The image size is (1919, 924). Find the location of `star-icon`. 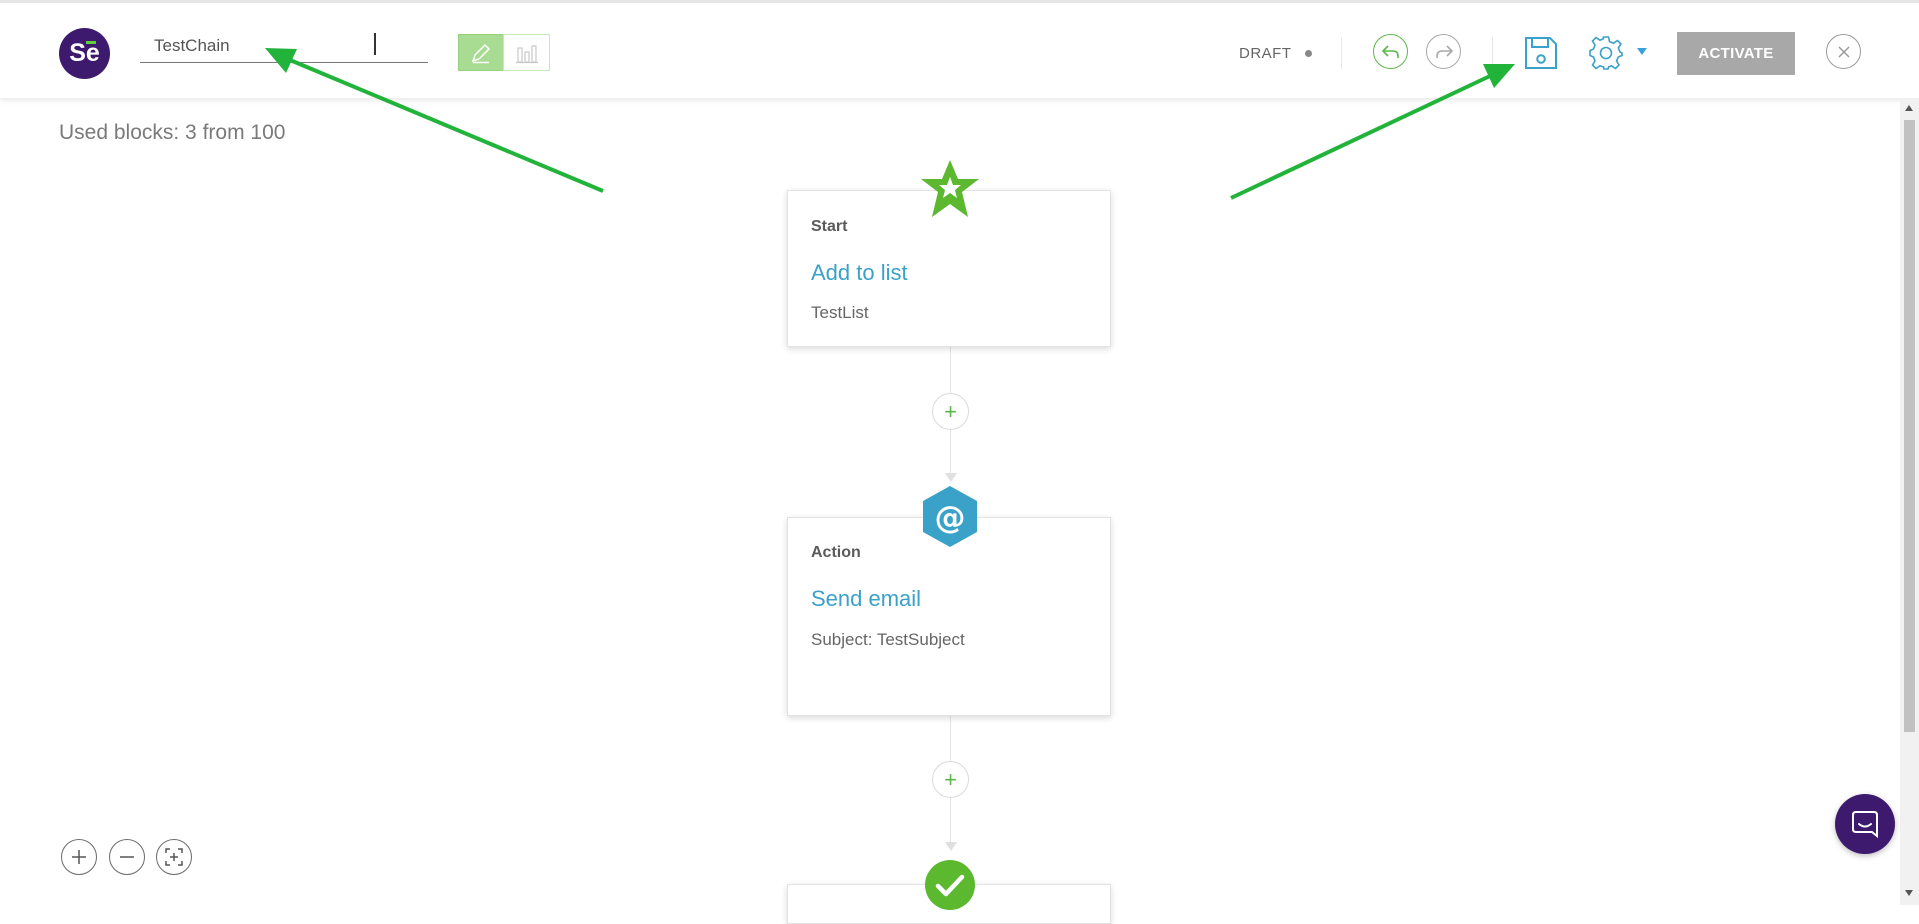

star-icon is located at coordinates (950, 188).